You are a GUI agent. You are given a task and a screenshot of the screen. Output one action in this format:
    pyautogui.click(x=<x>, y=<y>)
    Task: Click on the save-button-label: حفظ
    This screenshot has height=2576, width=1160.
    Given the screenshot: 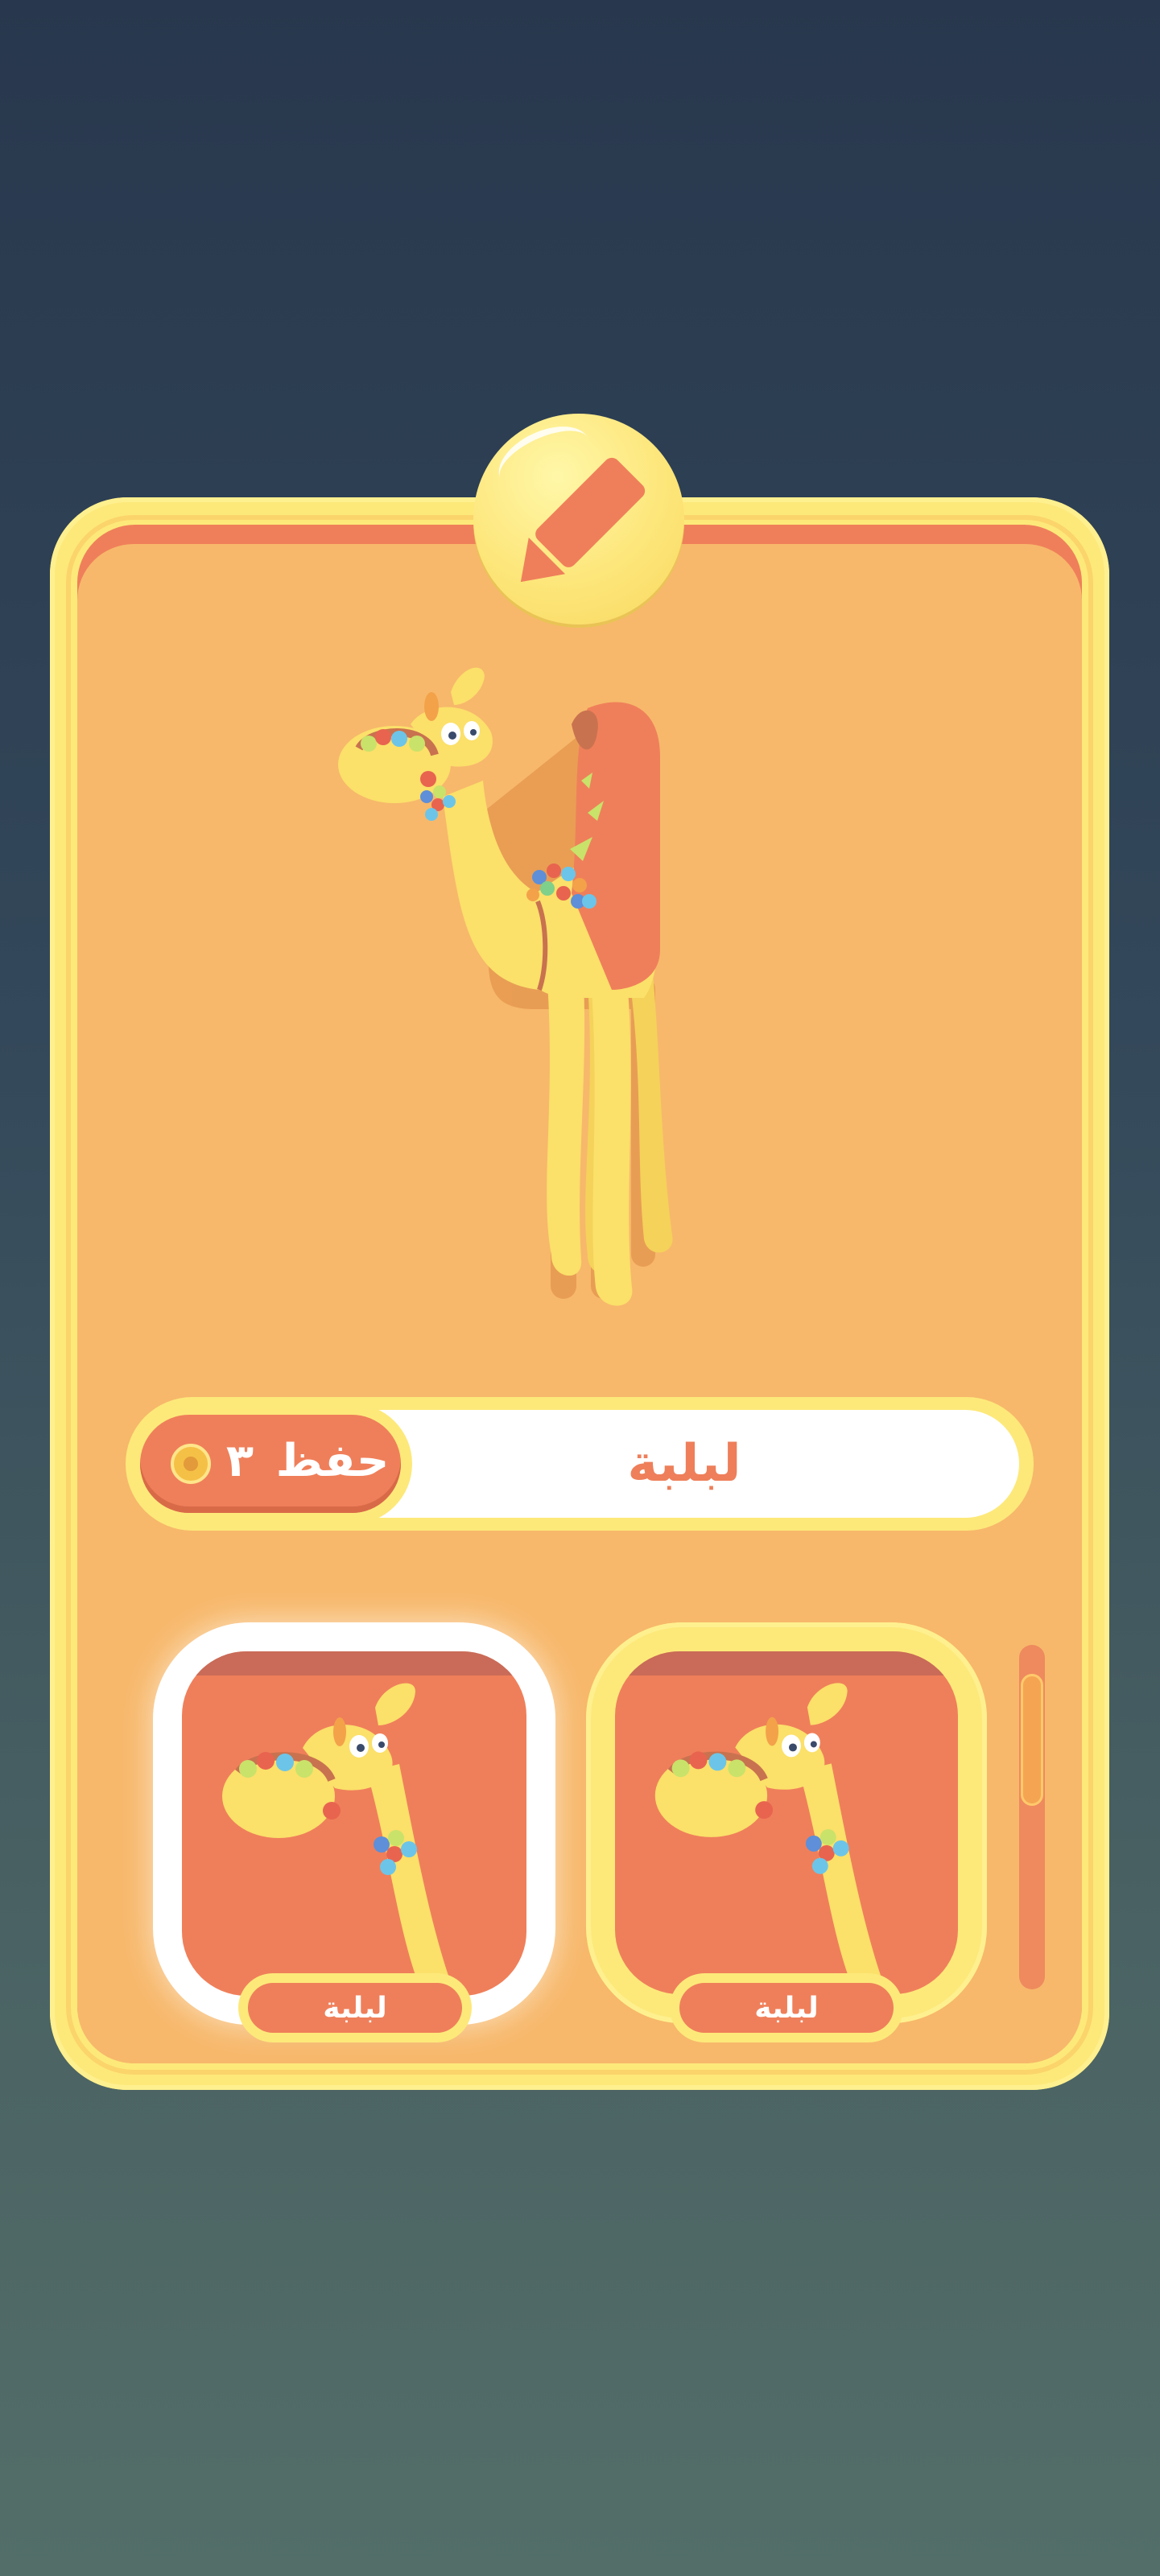 What is the action you would take?
    pyautogui.click(x=332, y=1460)
    